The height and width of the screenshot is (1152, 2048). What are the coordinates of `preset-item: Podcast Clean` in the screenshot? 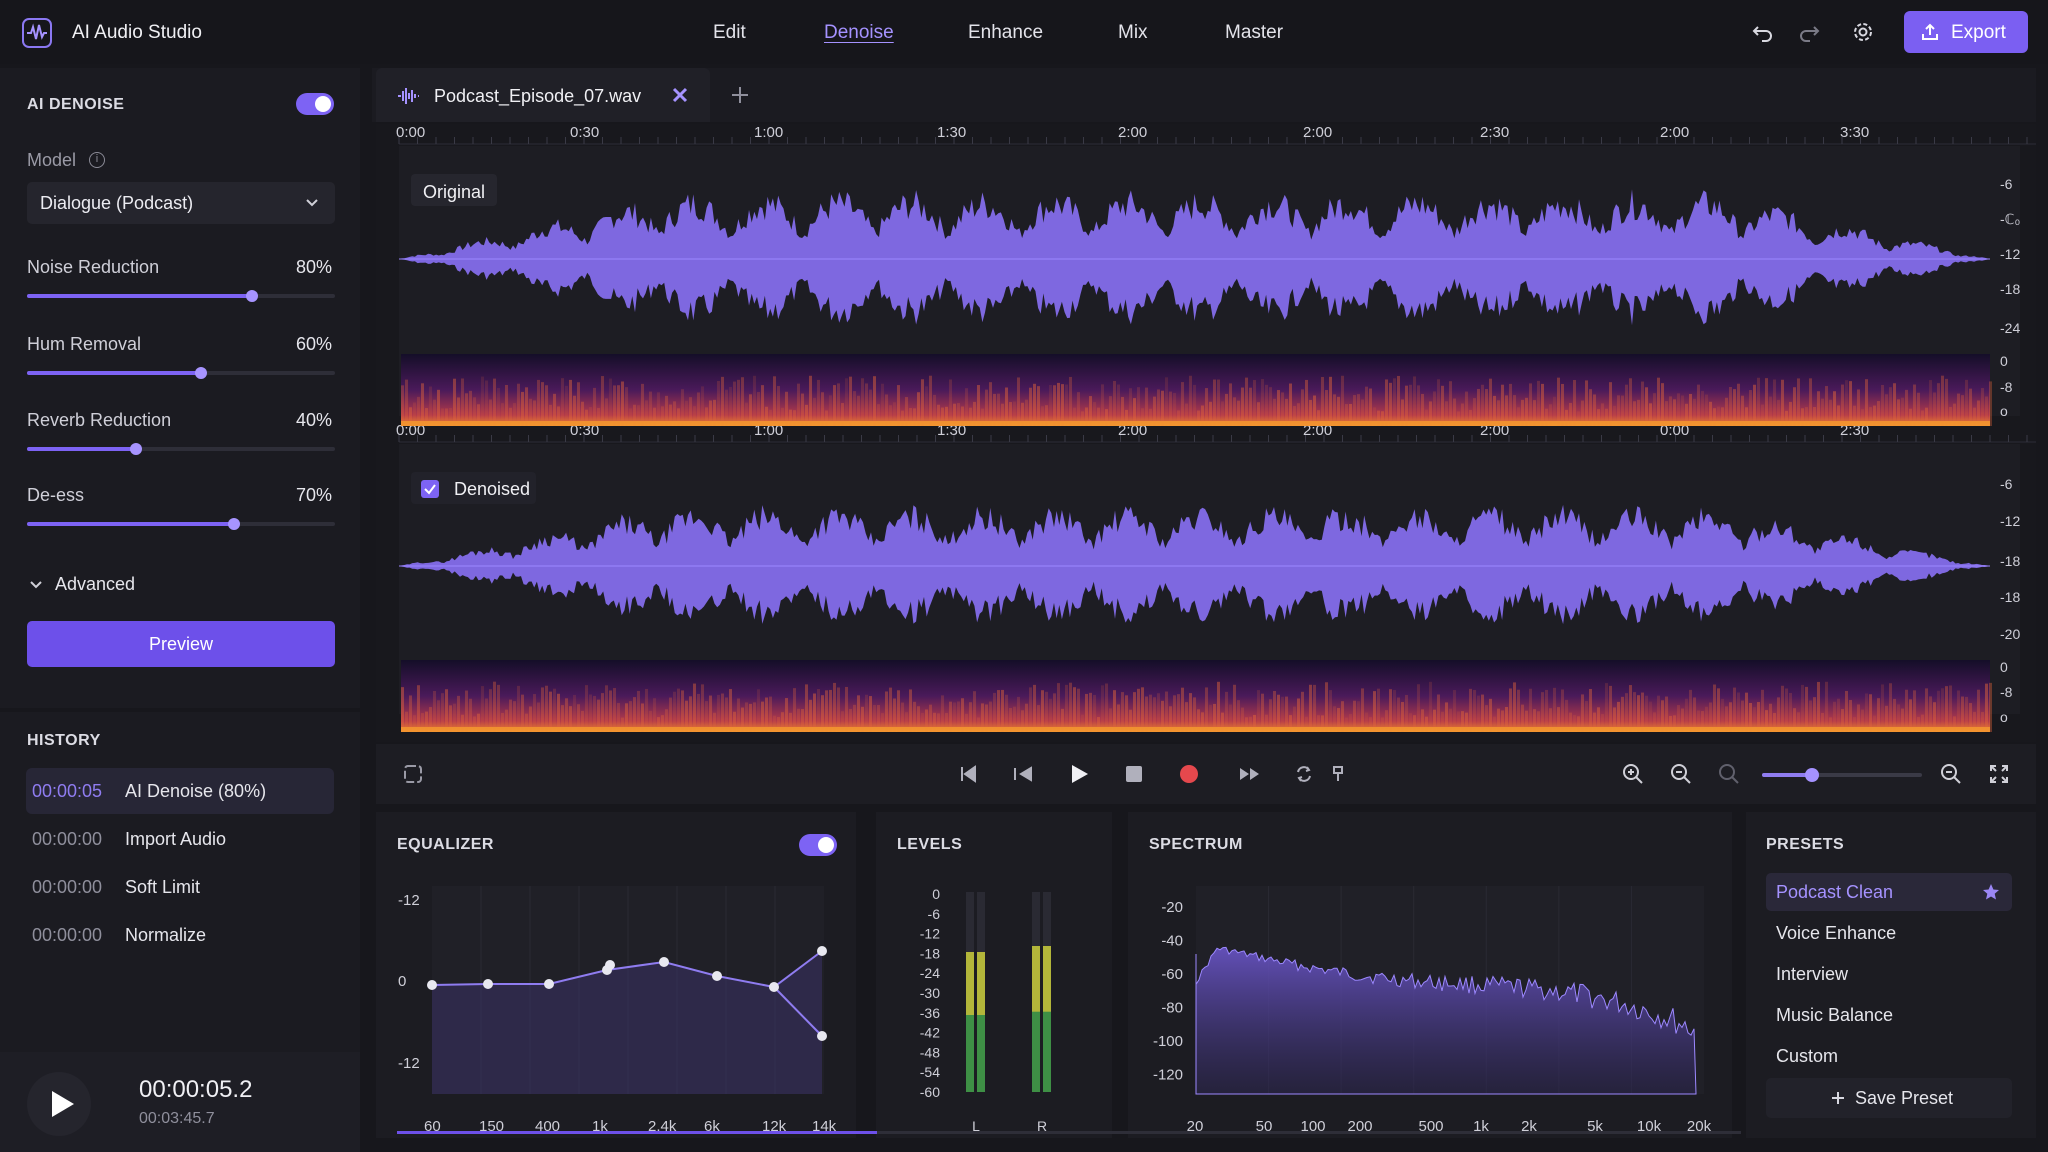 It's located at (1889, 892).